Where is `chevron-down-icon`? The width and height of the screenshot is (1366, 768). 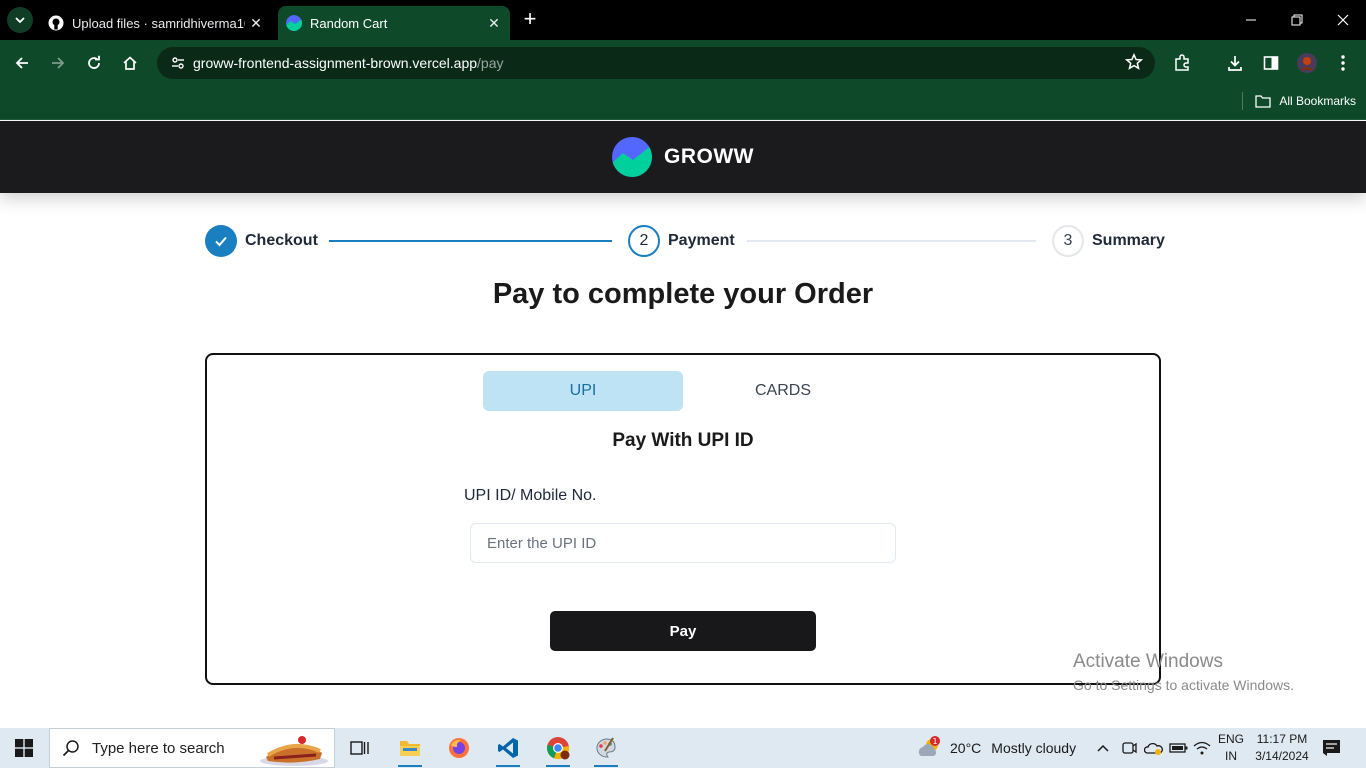
chevron-down-icon is located at coordinates (20, 20).